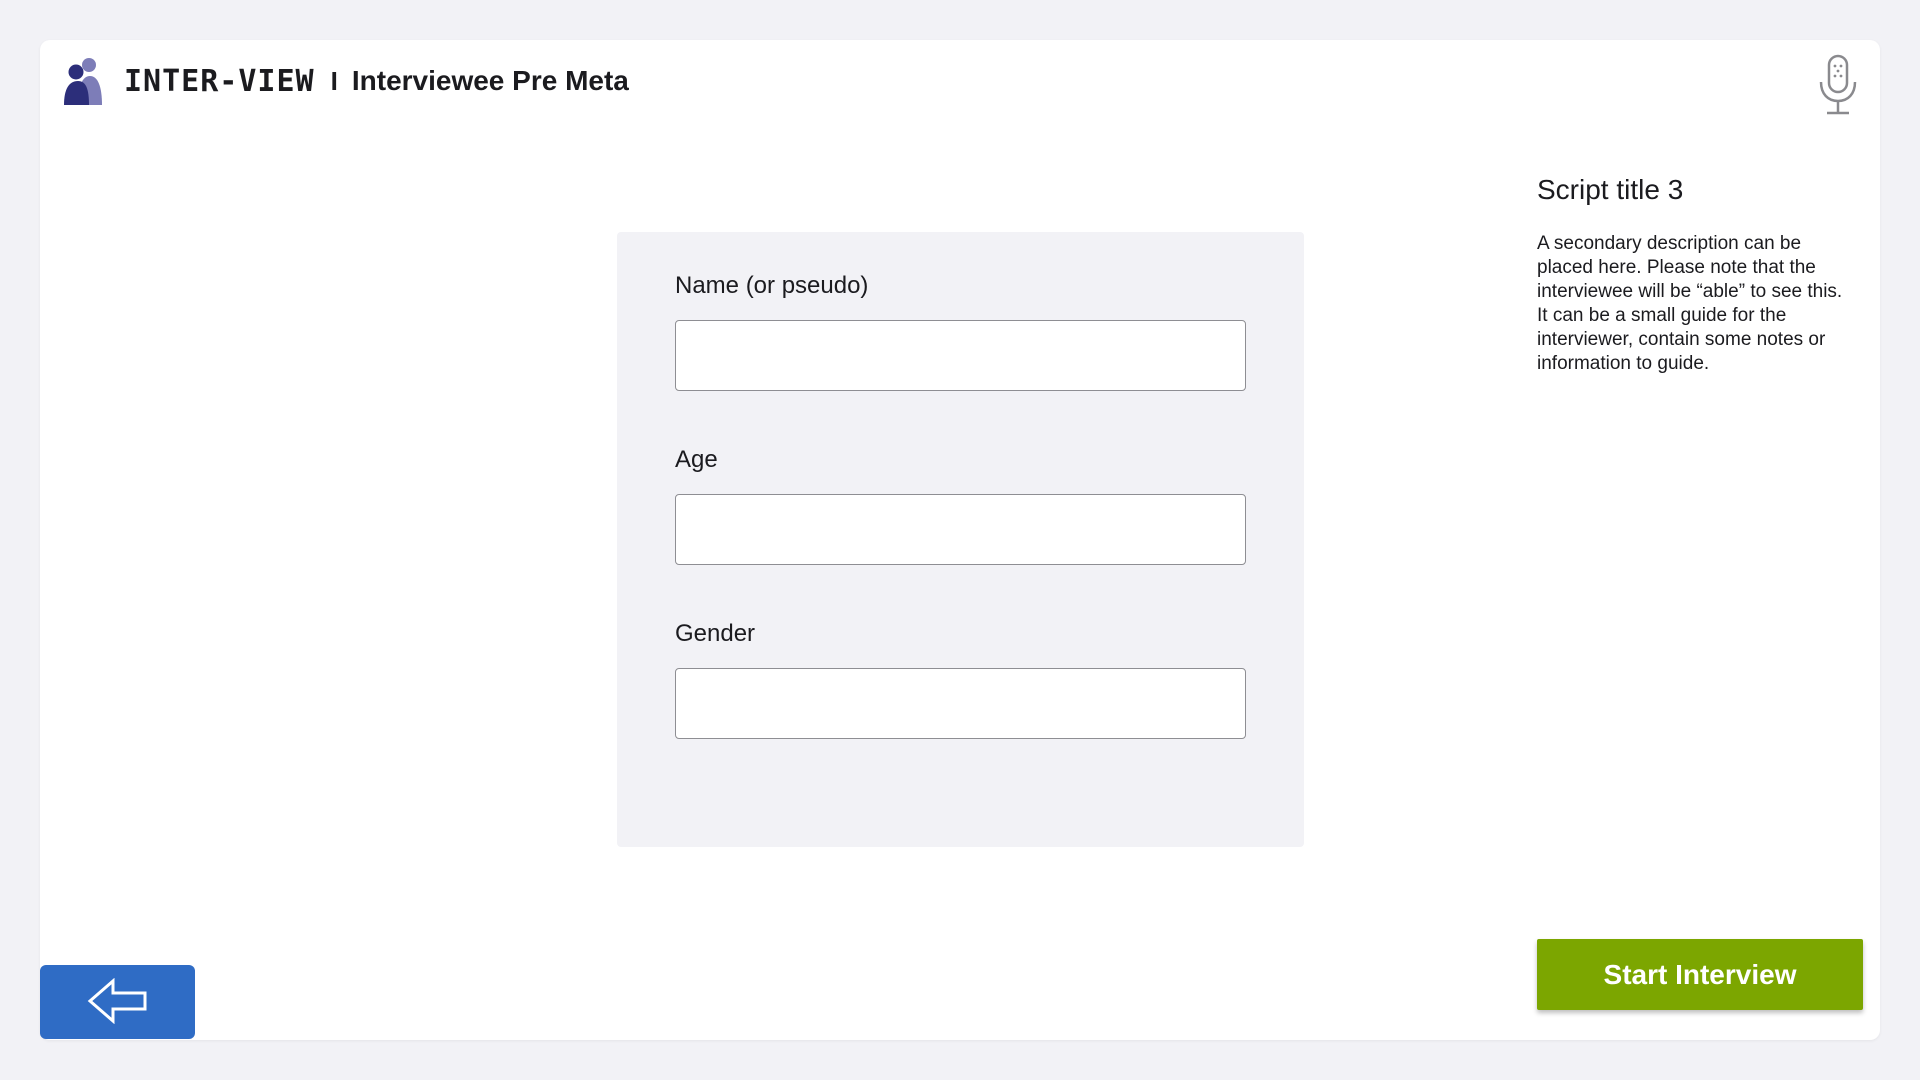 The height and width of the screenshot is (1080, 1920). Describe the element at coordinates (960, 355) in the screenshot. I see `name-input` at that location.